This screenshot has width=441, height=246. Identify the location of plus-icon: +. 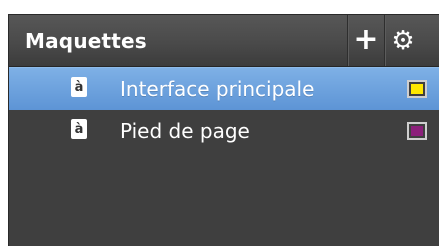
(366, 39).